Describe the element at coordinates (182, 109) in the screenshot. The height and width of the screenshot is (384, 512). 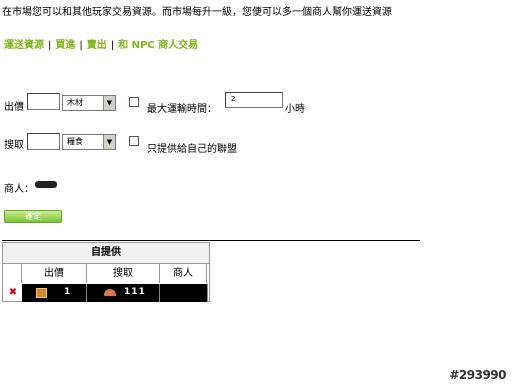
I see `max-time-label: 最大運輸時間：` at that location.